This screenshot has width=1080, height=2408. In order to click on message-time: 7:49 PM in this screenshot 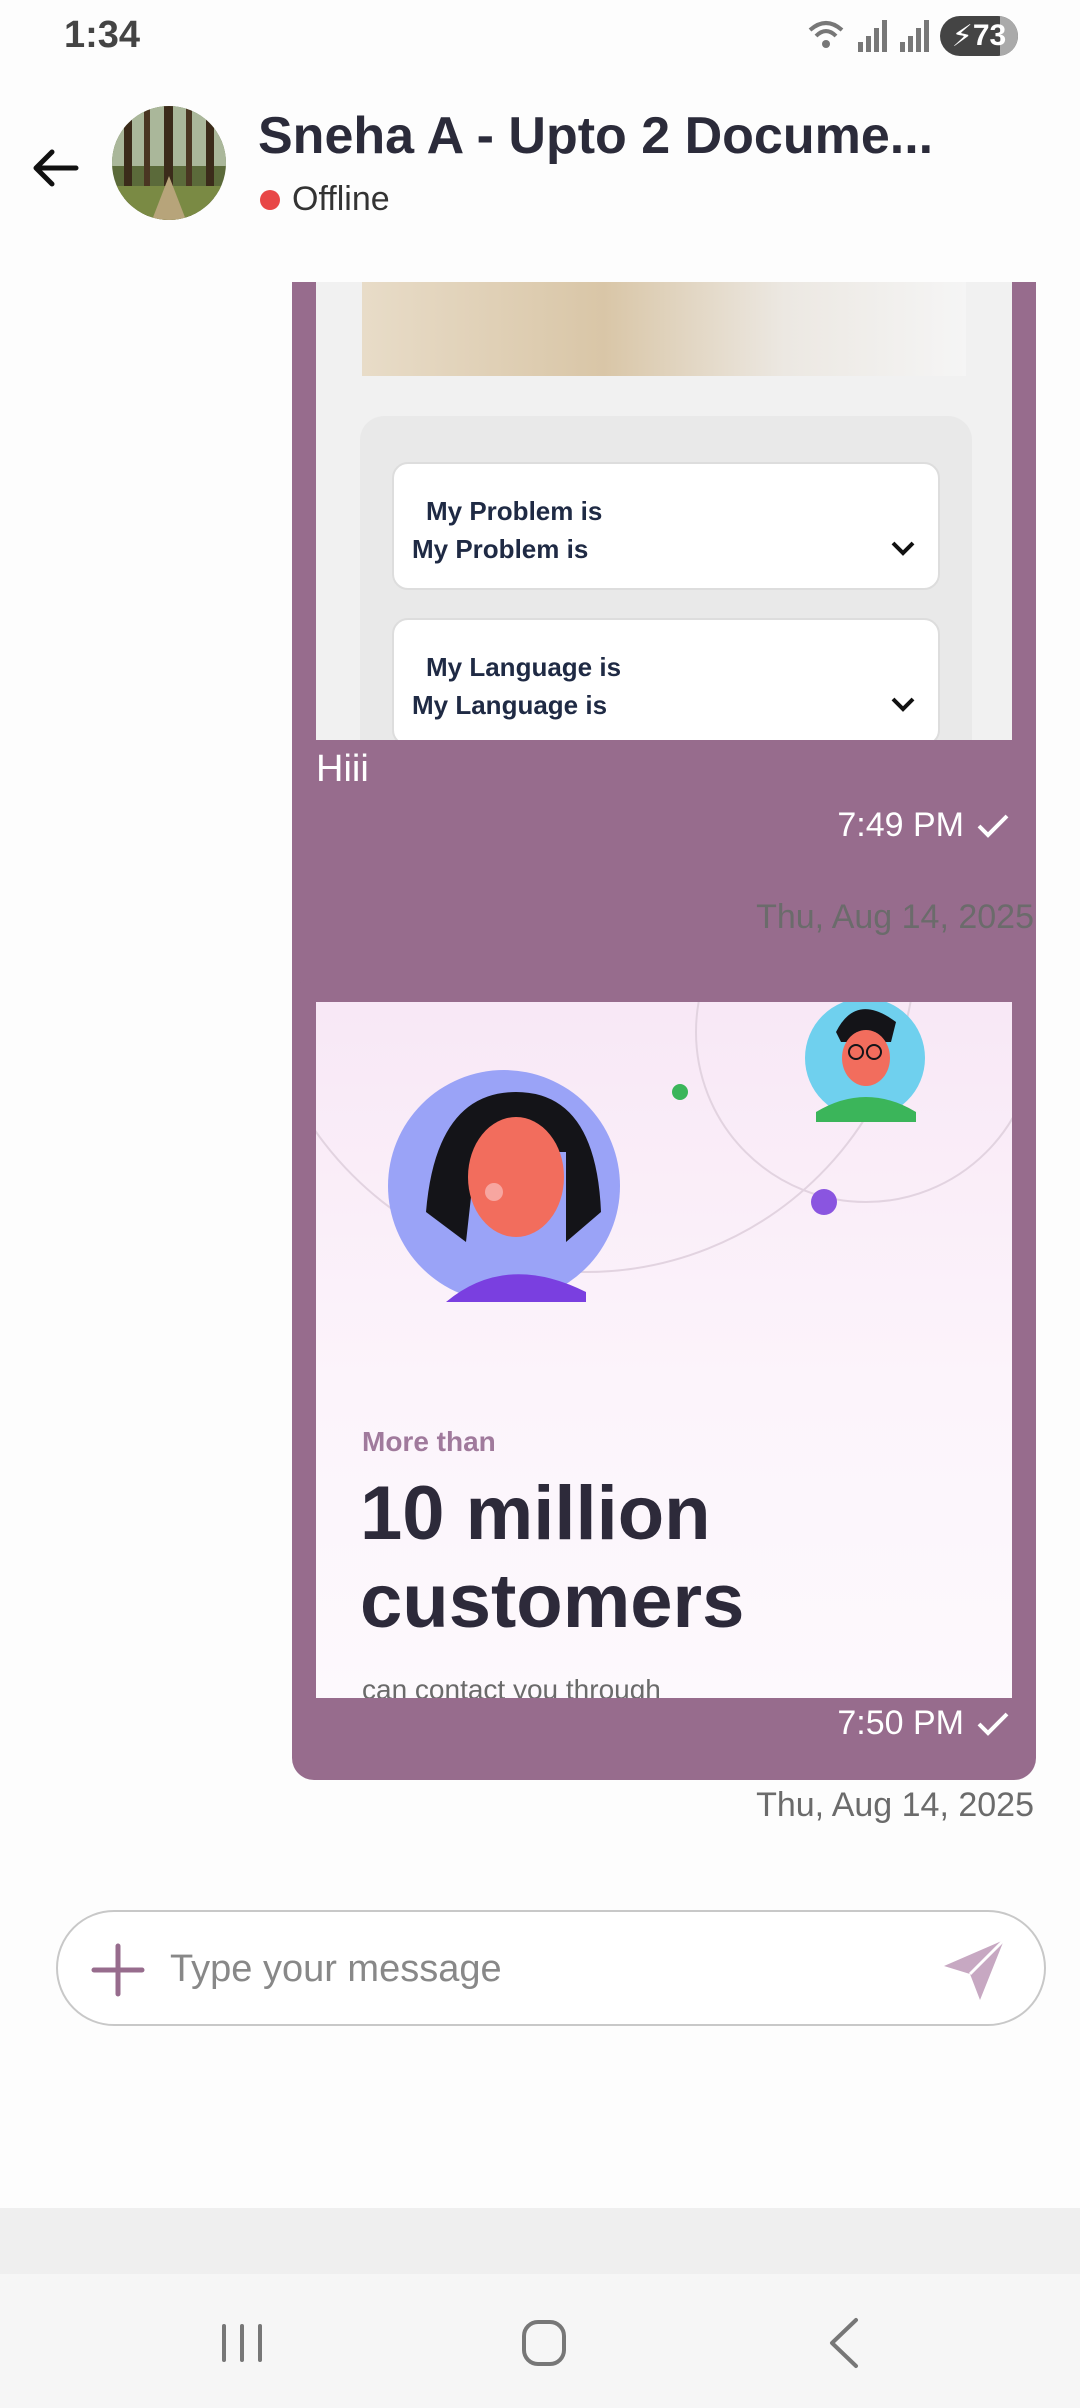, I will do `click(900, 825)`.